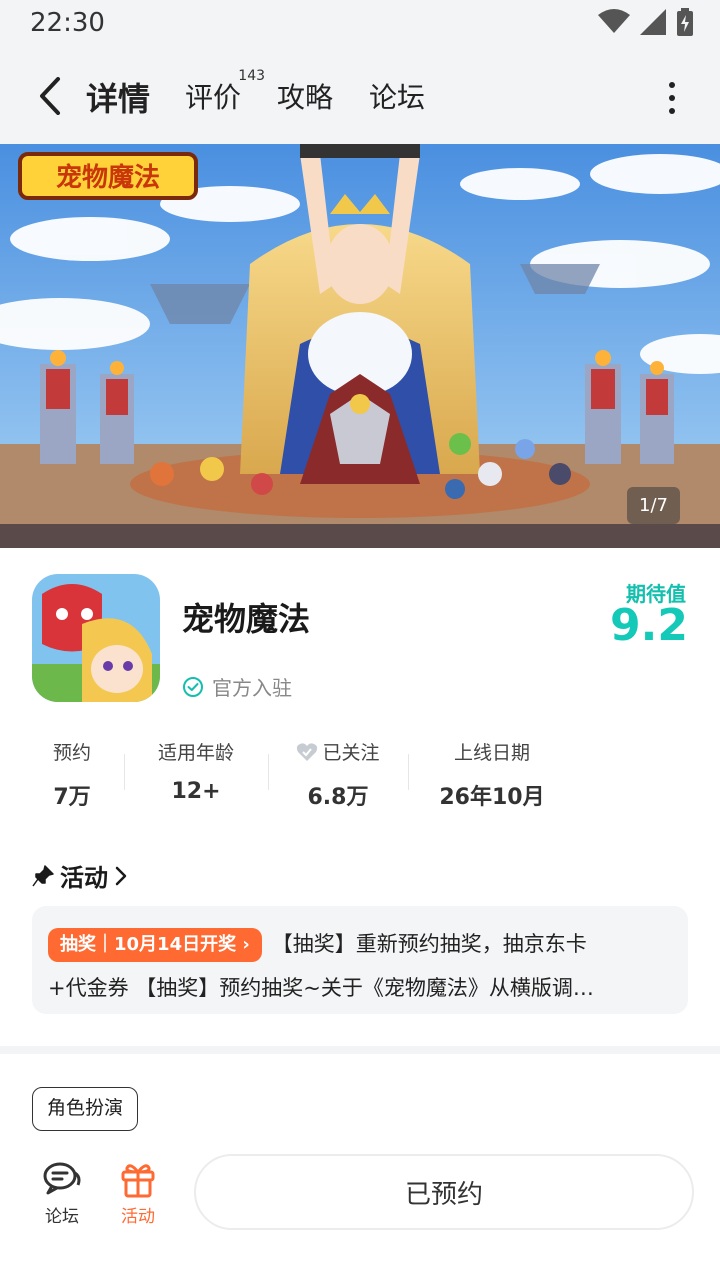  I want to click on tab-forum: 论坛, so click(397, 96).